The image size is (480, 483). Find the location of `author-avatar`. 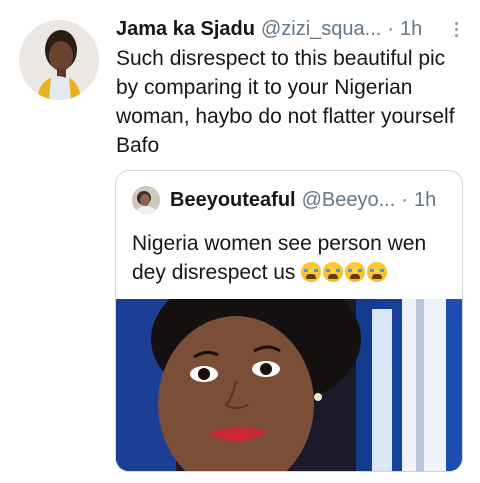

author-avatar is located at coordinates (59, 60).